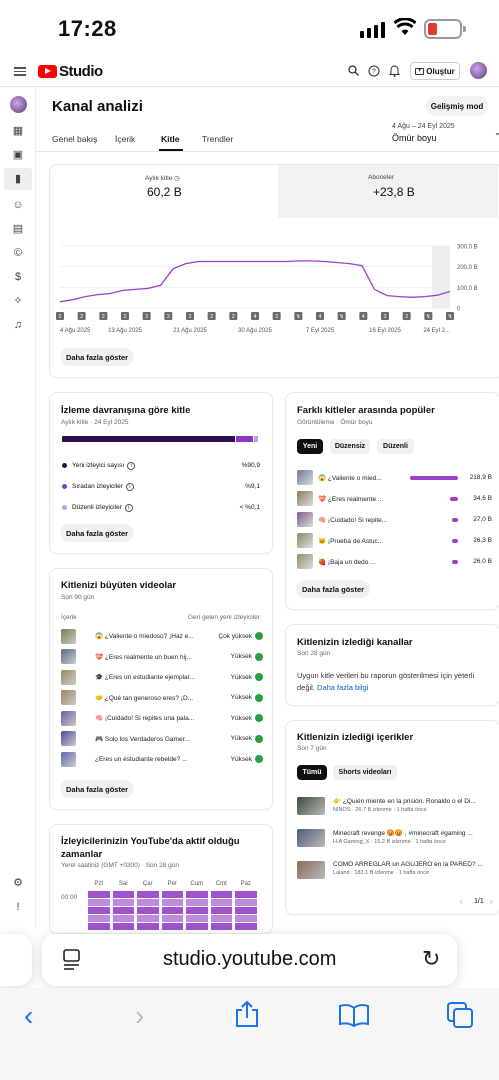 This screenshot has width=499, height=1080. What do you see at coordinates (333, 589) in the screenshot?
I see `popular-more-button: Daha fazla göster` at bounding box center [333, 589].